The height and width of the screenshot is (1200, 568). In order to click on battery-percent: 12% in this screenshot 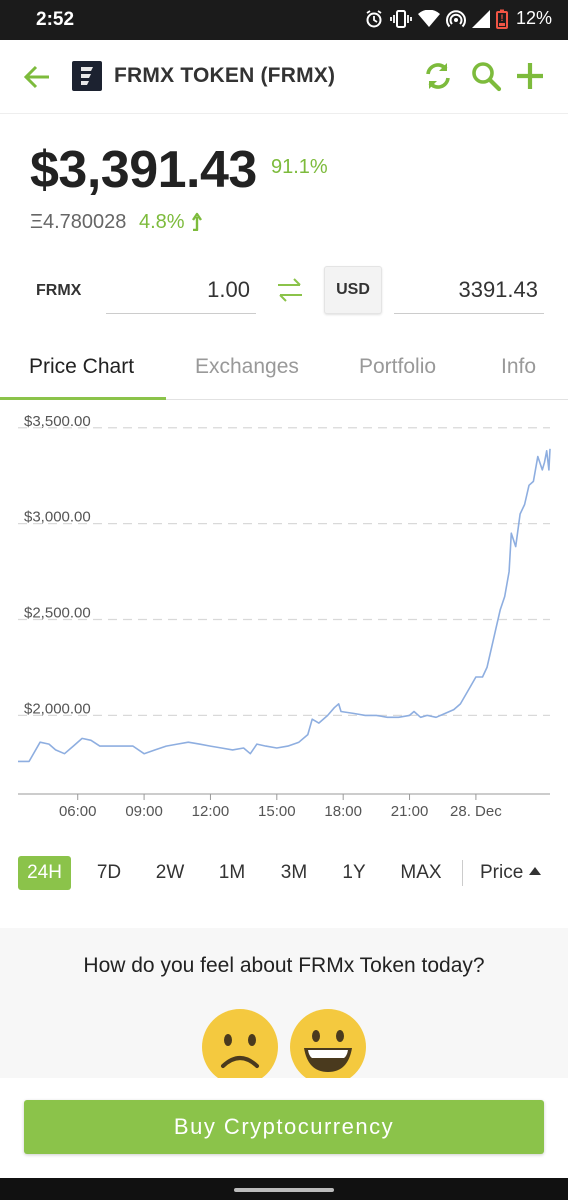, I will do `click(533, 18)`.